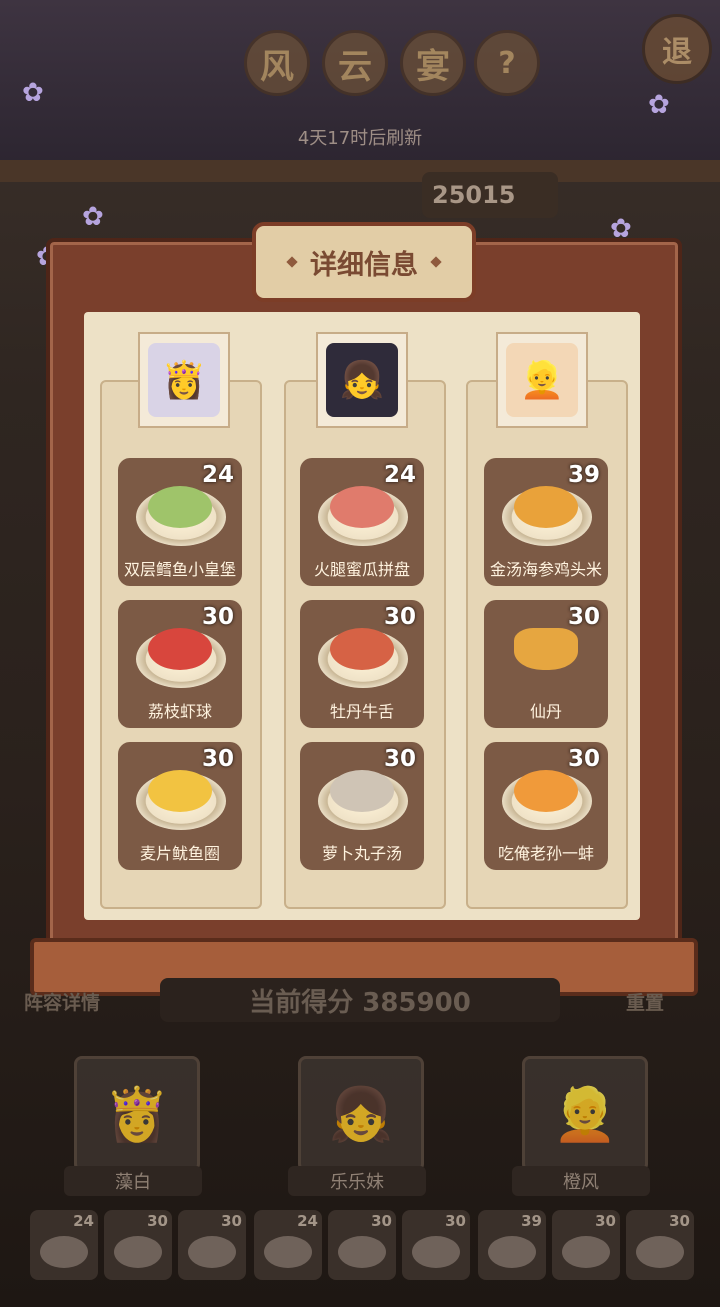  I want to click on character-avatar: 👸, so click(184, 380).